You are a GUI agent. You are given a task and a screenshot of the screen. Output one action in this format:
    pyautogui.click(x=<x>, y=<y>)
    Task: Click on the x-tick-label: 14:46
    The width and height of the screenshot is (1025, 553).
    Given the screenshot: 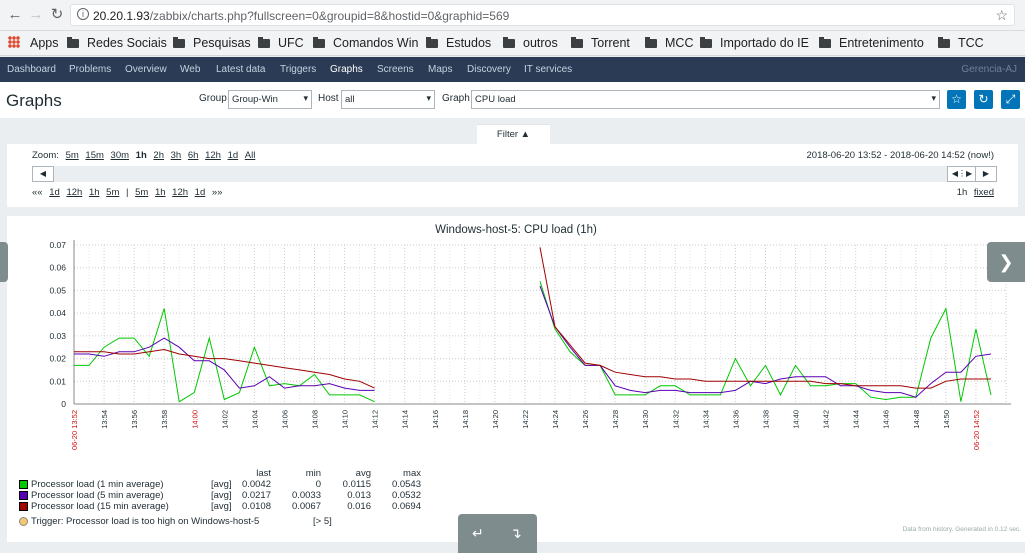 What is the action you would take?
    pyautogui.click(x=886, y=419)
    